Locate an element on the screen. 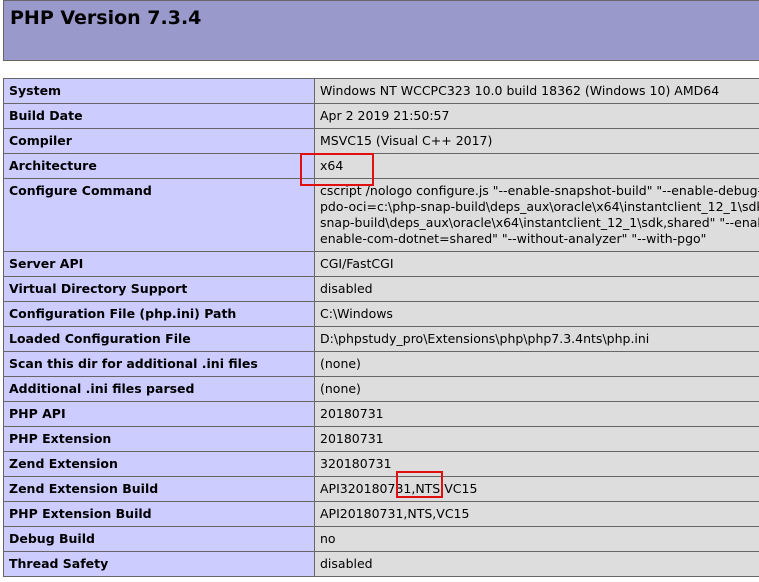 The width and height of the screenshot is (759, 582). table-row: Architecture x64 is located at coordinates (381, 166).